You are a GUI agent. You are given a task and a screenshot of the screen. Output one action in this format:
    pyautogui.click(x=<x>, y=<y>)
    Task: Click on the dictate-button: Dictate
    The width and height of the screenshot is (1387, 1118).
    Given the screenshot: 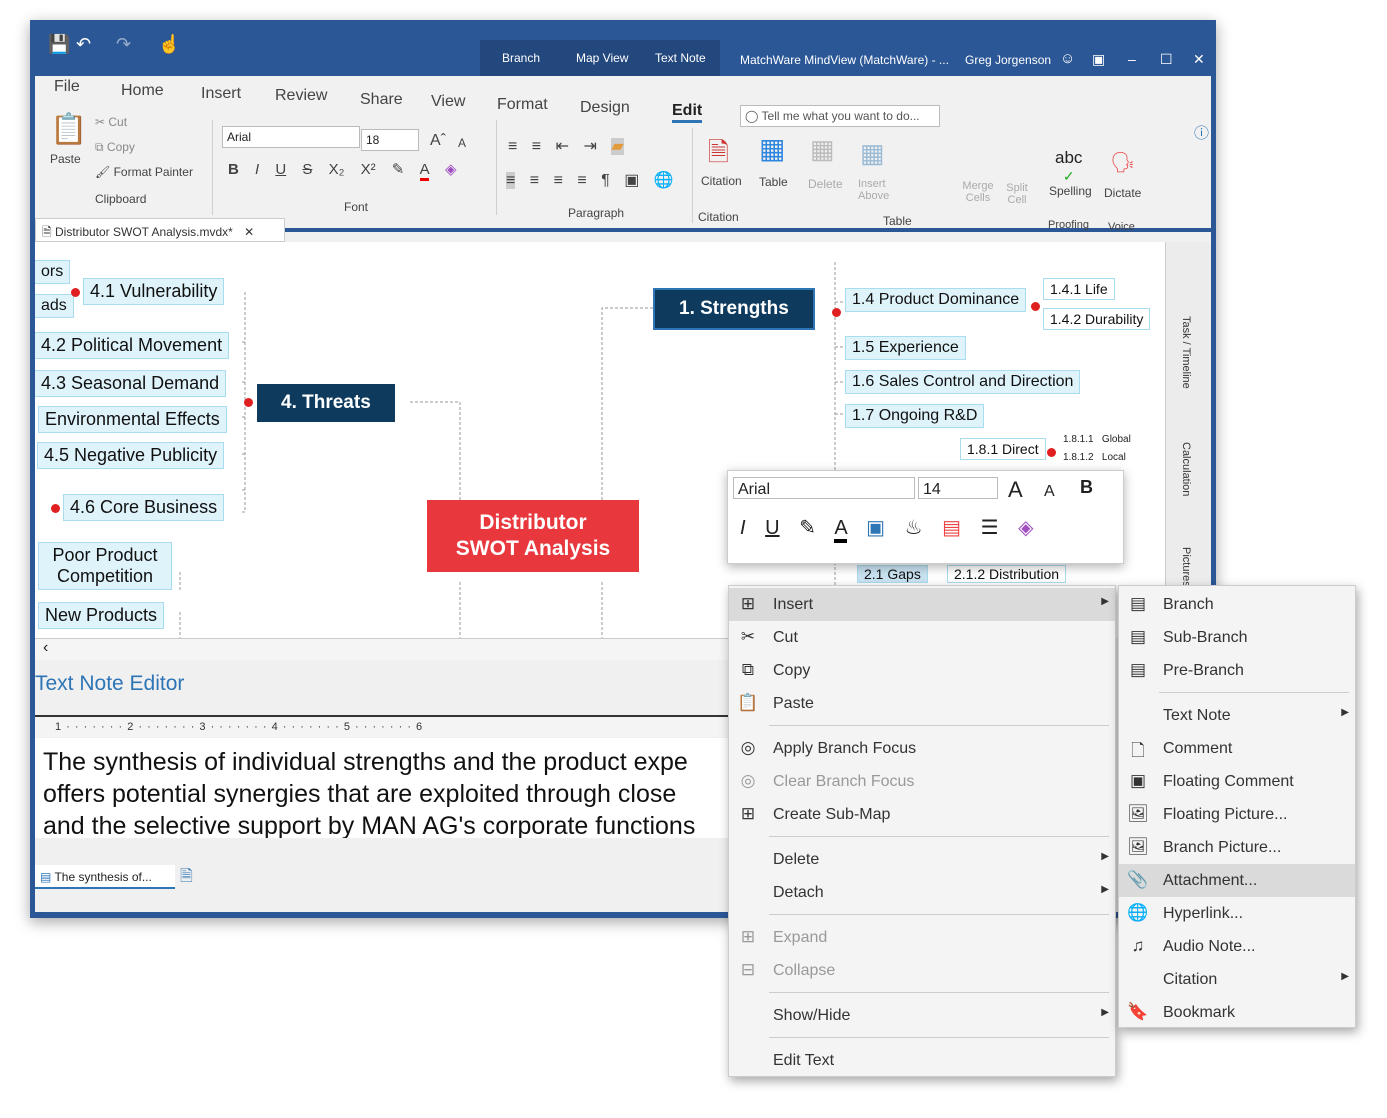 What is the action you would take?
    pyautogui.click(x=1122, y=193)
    